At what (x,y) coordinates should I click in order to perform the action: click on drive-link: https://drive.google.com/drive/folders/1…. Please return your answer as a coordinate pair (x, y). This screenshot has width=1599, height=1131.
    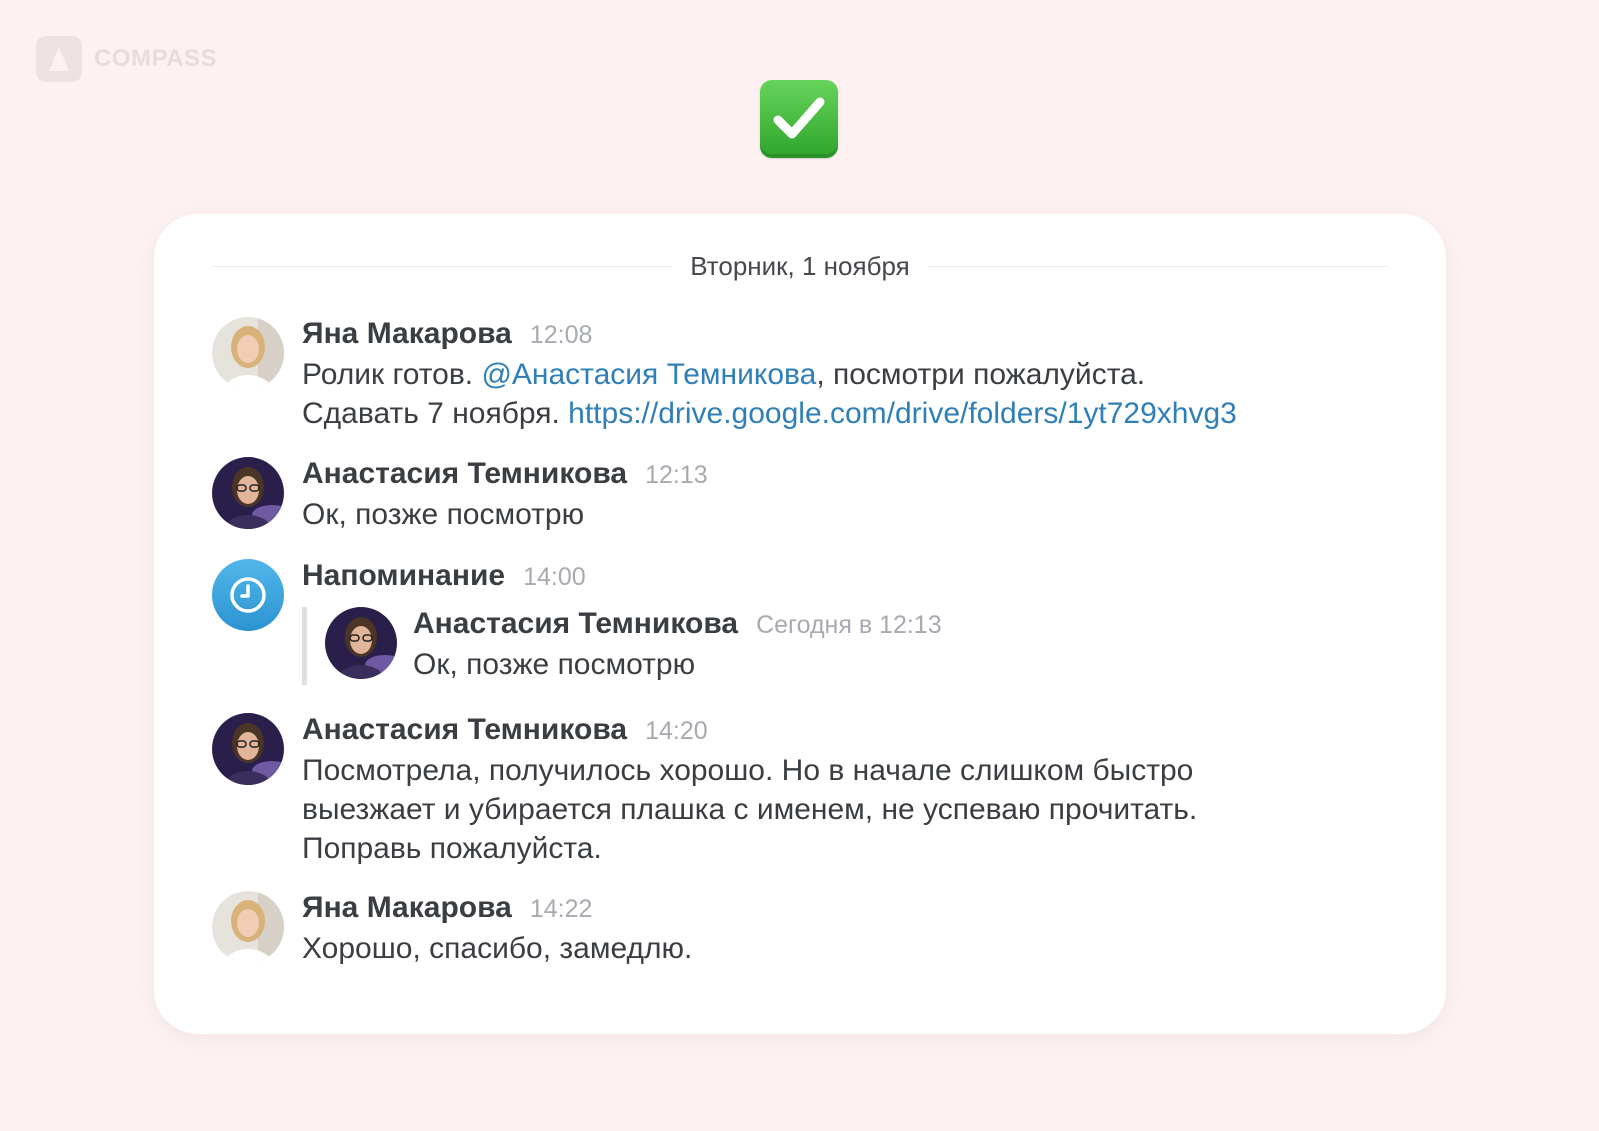
    Looking at the image, I should click on (902, 413).